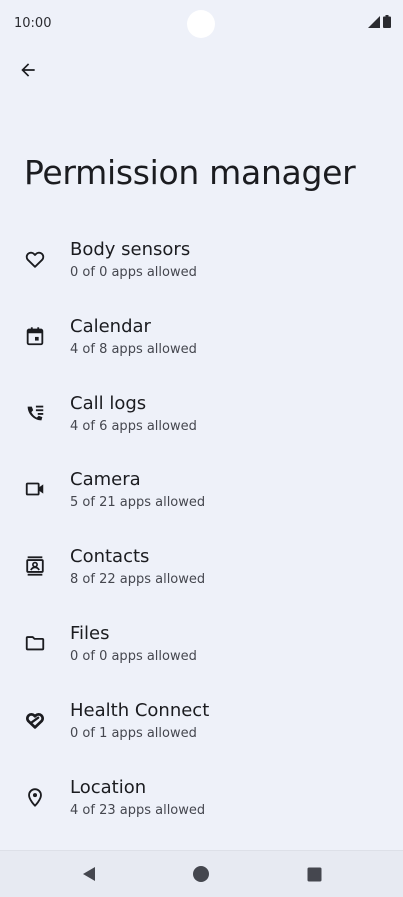 This screenshot has height=897, width=403. I want to click on call-log-icon, so click(35, 413).